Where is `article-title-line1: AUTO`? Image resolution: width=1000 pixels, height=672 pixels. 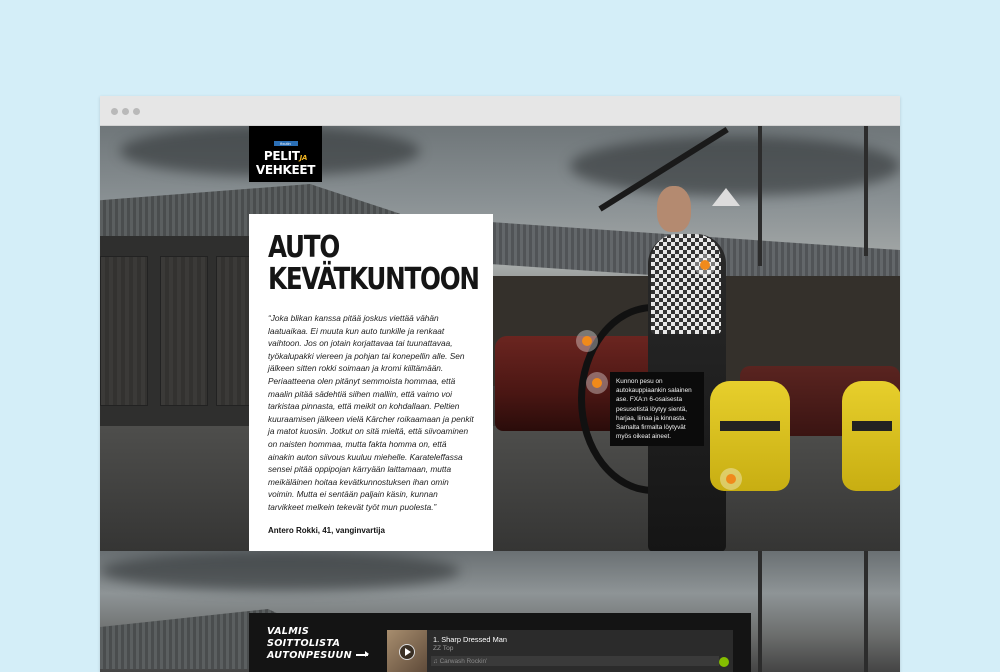 article-title-line1: AUTO is located at coordinates (304, 247).